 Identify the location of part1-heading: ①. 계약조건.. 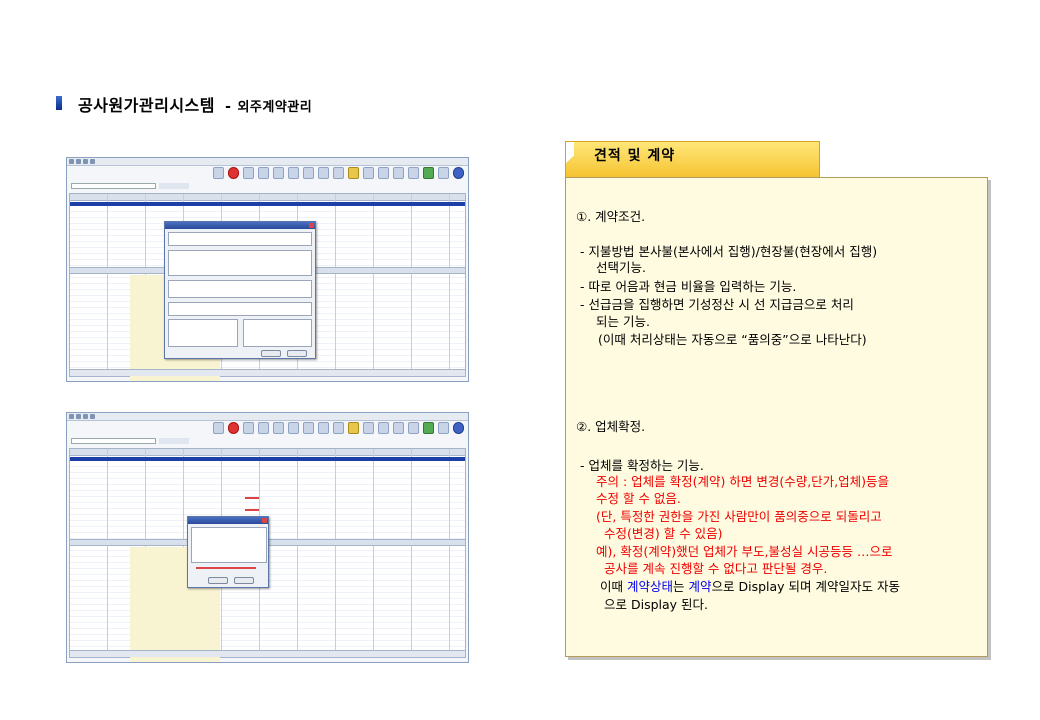
(611, 216).